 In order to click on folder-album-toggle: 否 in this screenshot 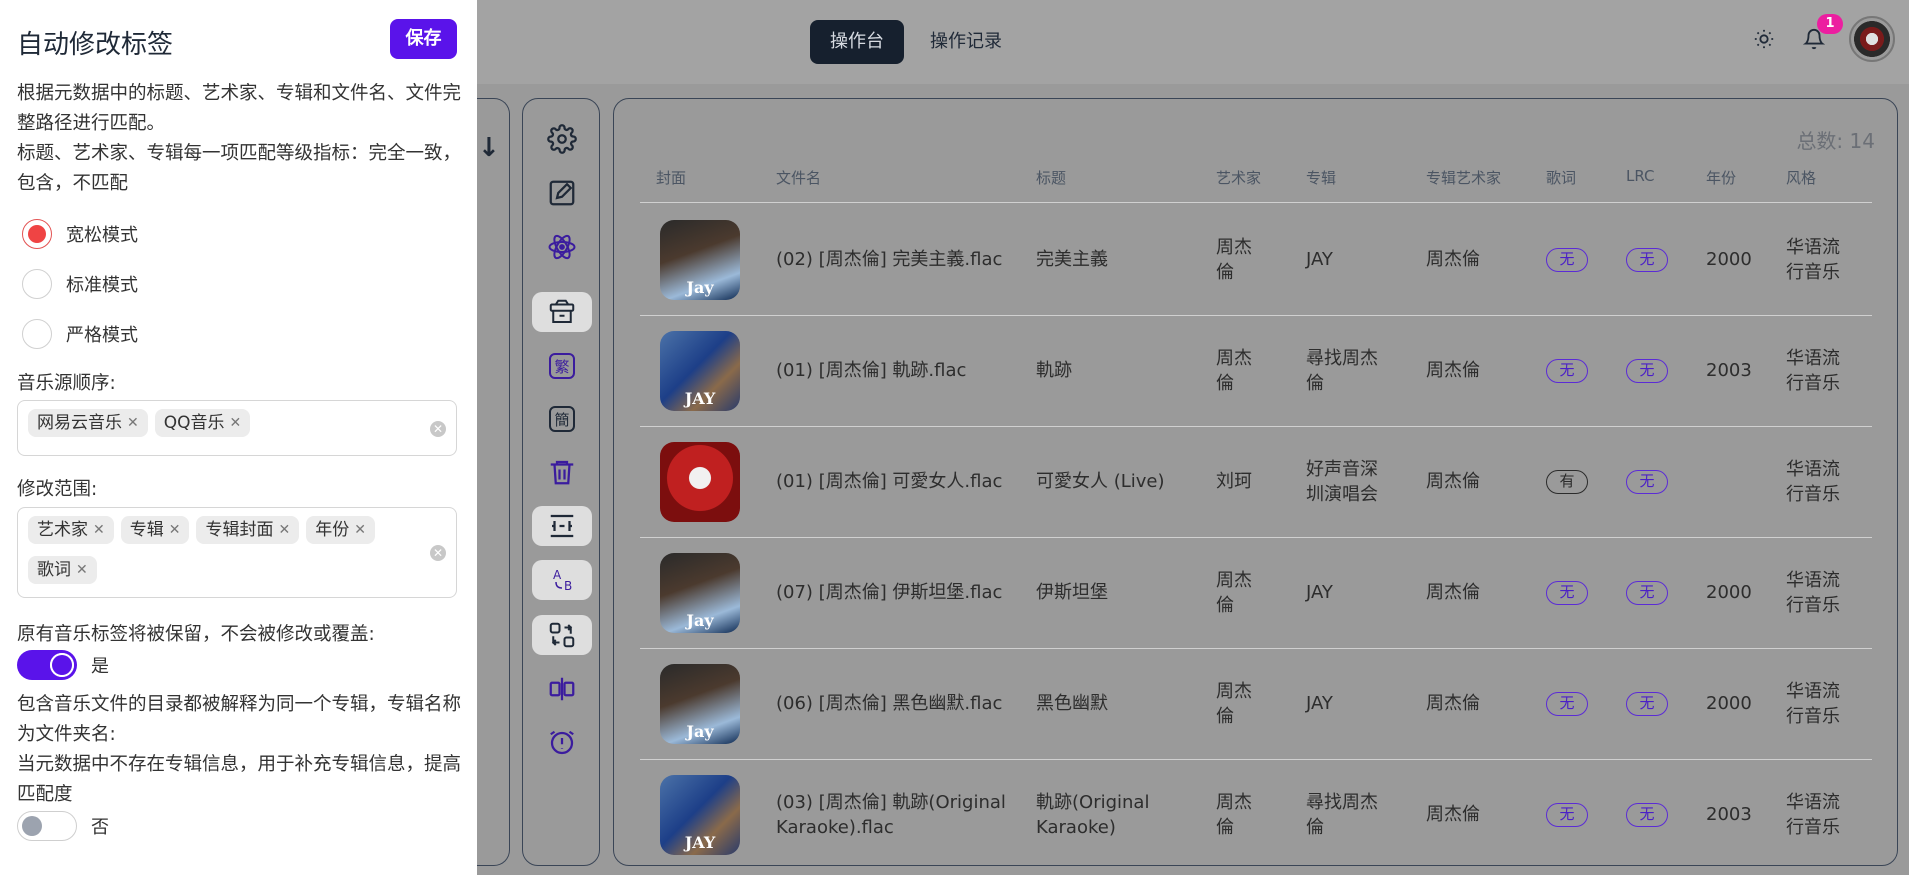, I will do `click(63, 826)`.